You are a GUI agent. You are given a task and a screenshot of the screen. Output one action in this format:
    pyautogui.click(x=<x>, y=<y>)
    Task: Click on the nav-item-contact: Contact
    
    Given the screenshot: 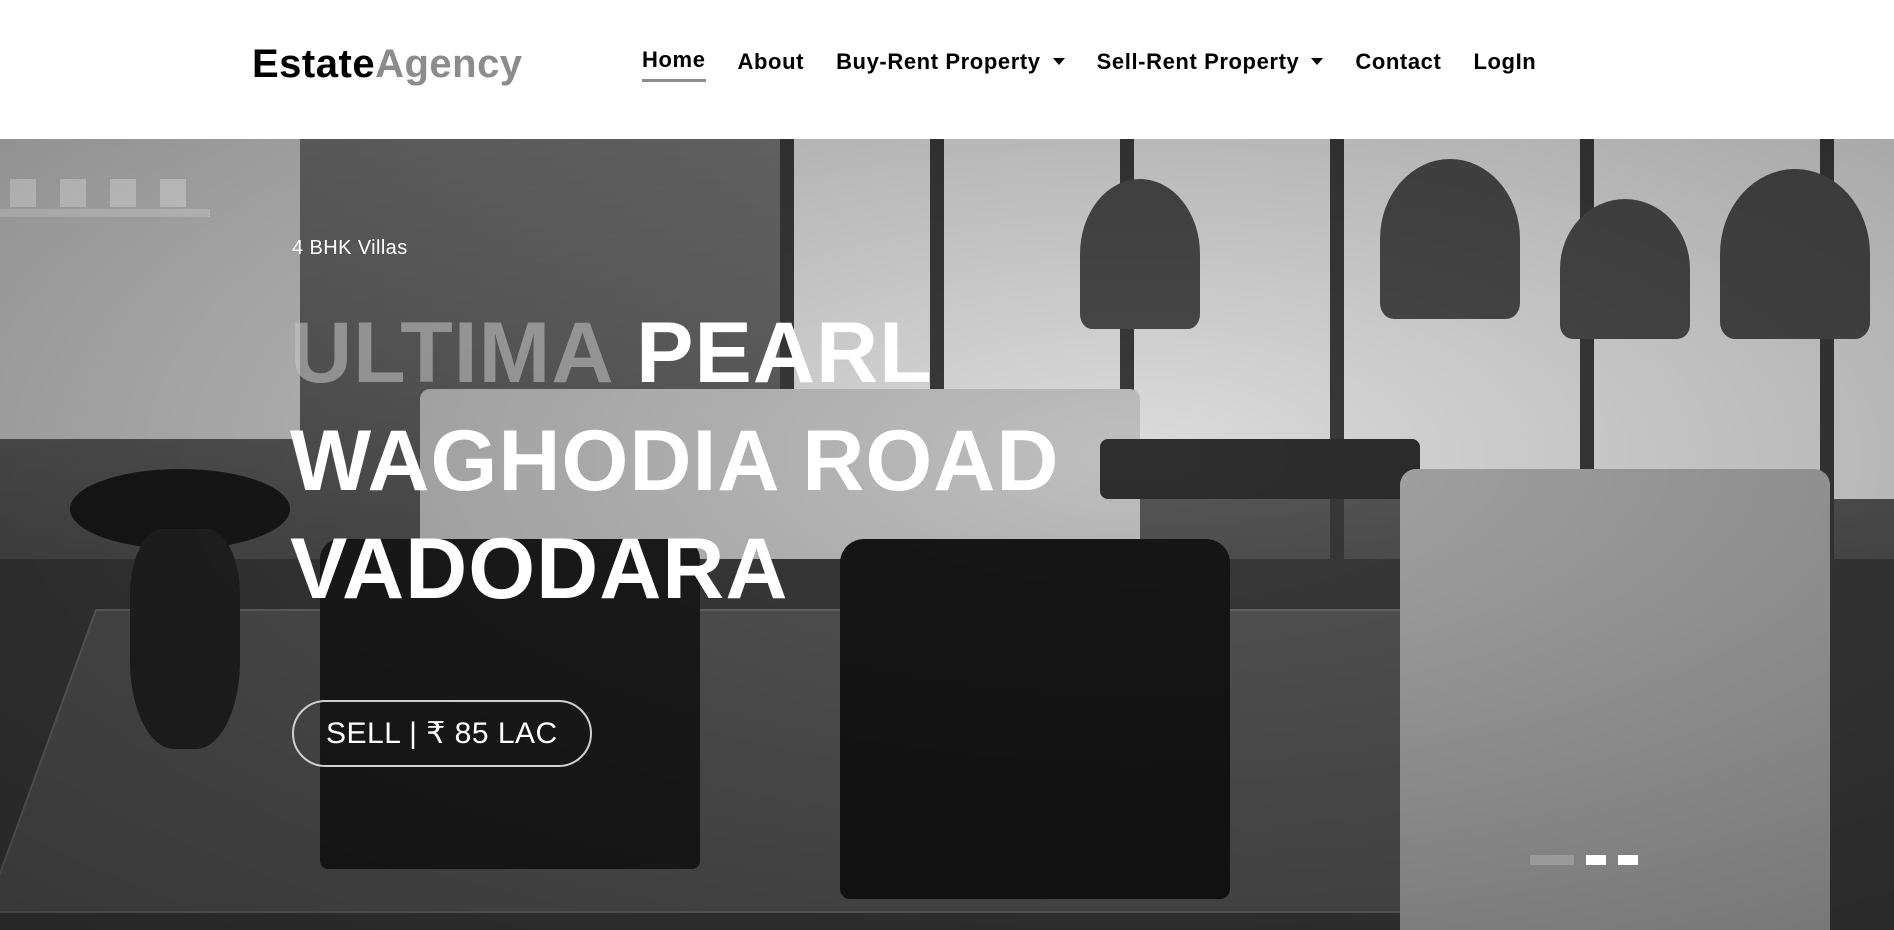 What is the action you would take?
    pyautogui.click(x=1398, y=65)
    